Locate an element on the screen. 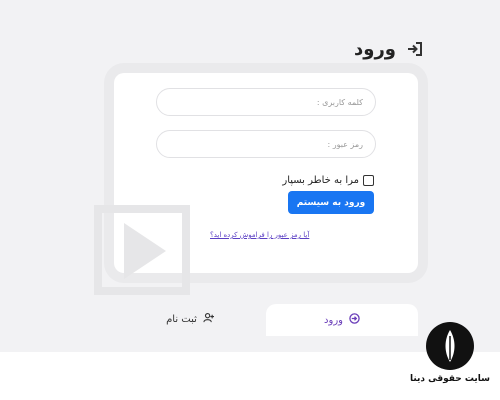 Image resolution: width=500 pixels, height=400 pixels. page-title: ورود is located at coordinates (375, 49).